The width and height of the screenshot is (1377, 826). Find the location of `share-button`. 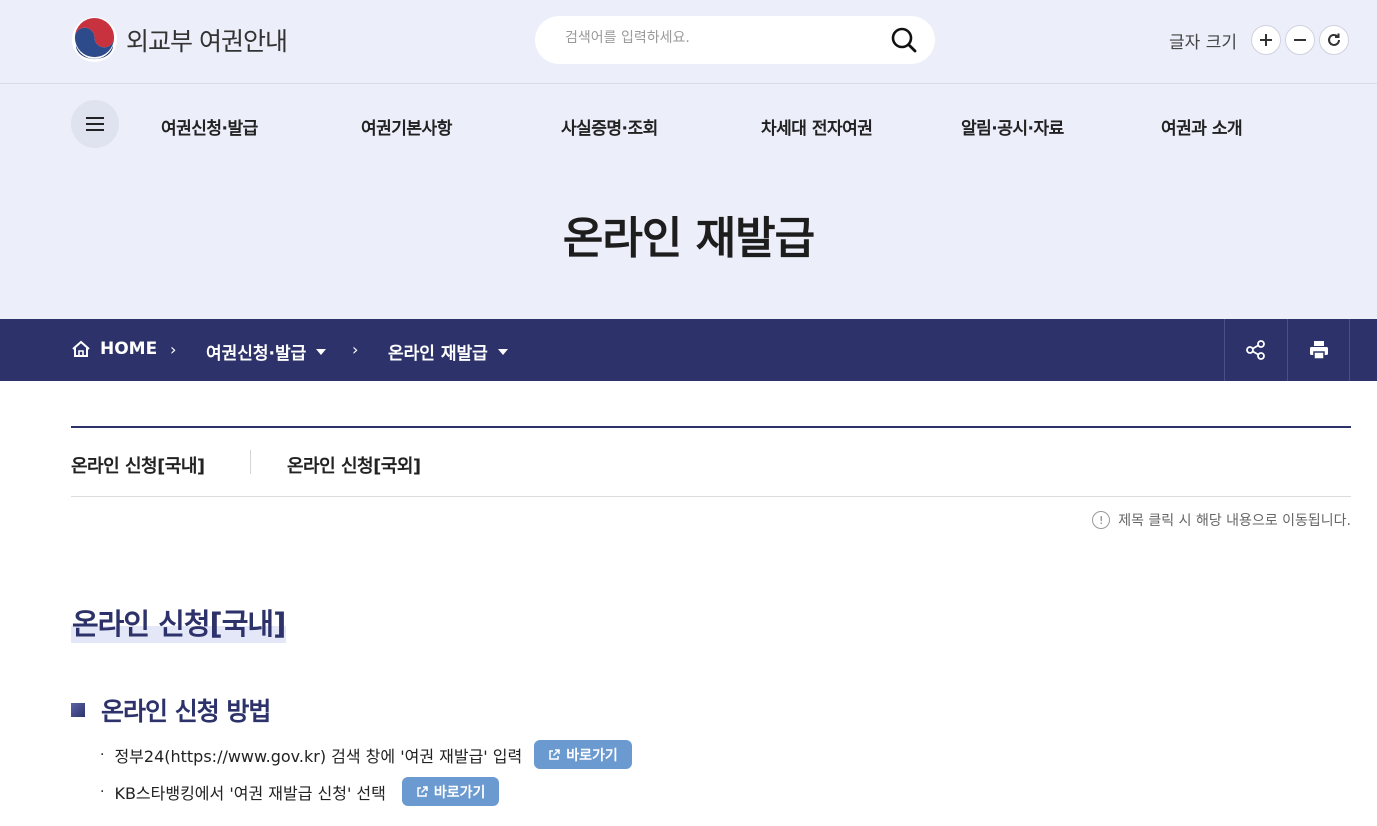

share-button is located at coordinates (1255, 350).